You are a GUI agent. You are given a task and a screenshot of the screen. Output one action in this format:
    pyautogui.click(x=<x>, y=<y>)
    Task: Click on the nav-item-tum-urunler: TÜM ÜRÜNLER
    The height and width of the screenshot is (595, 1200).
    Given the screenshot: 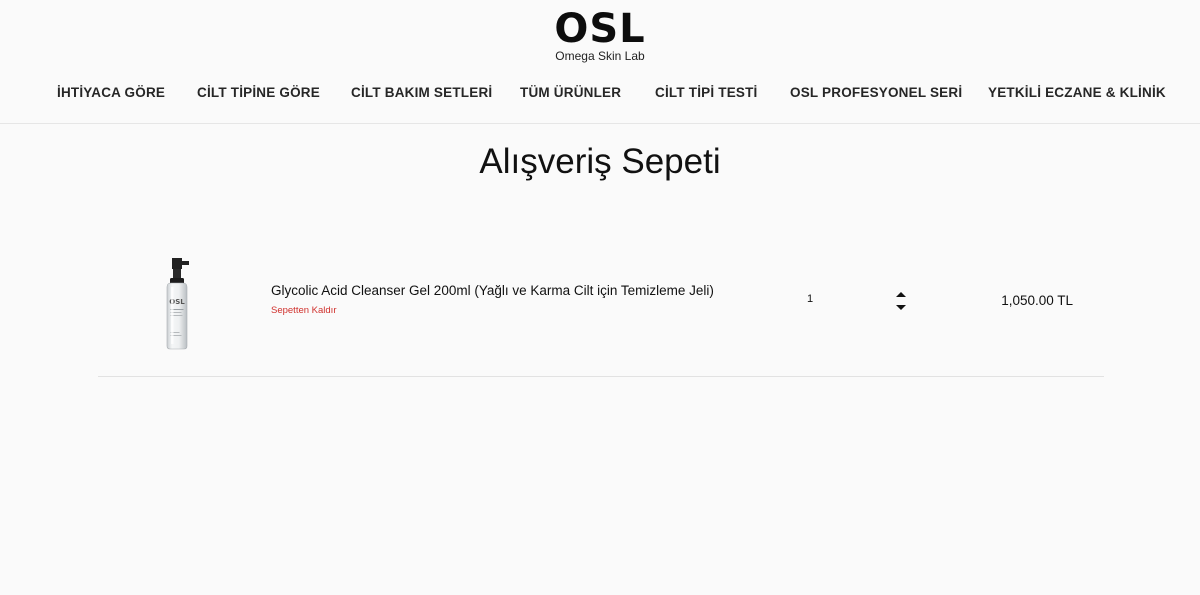 What is the action you would take?
    pyautogui.click(x=570, y=93)
    